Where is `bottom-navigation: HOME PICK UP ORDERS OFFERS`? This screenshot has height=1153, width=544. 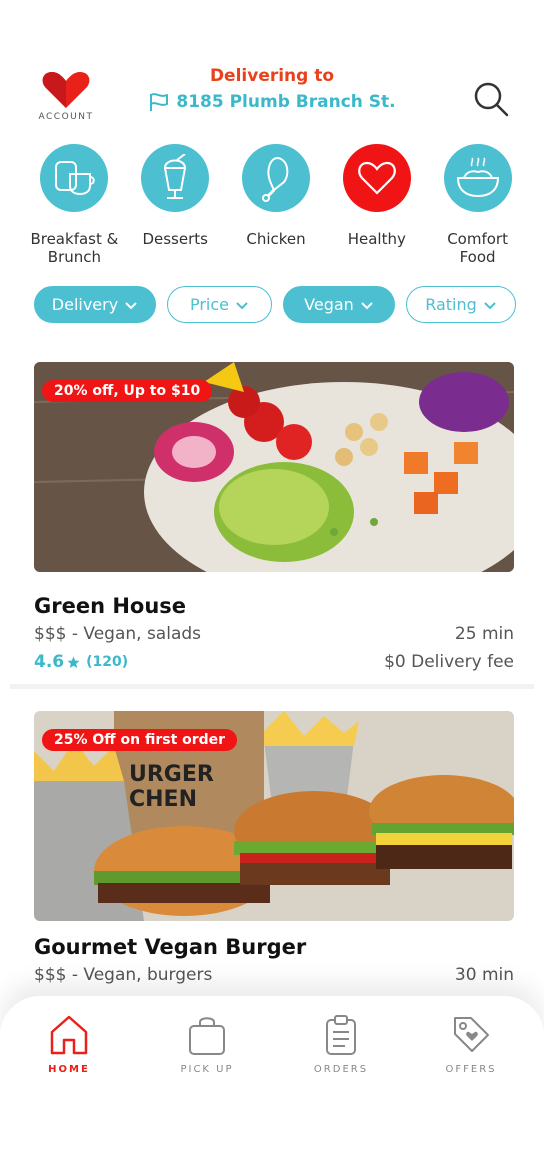
bottom-navigation: HOME PICK UP ORDERS OFFERS is located at coordinates (272, 1074).